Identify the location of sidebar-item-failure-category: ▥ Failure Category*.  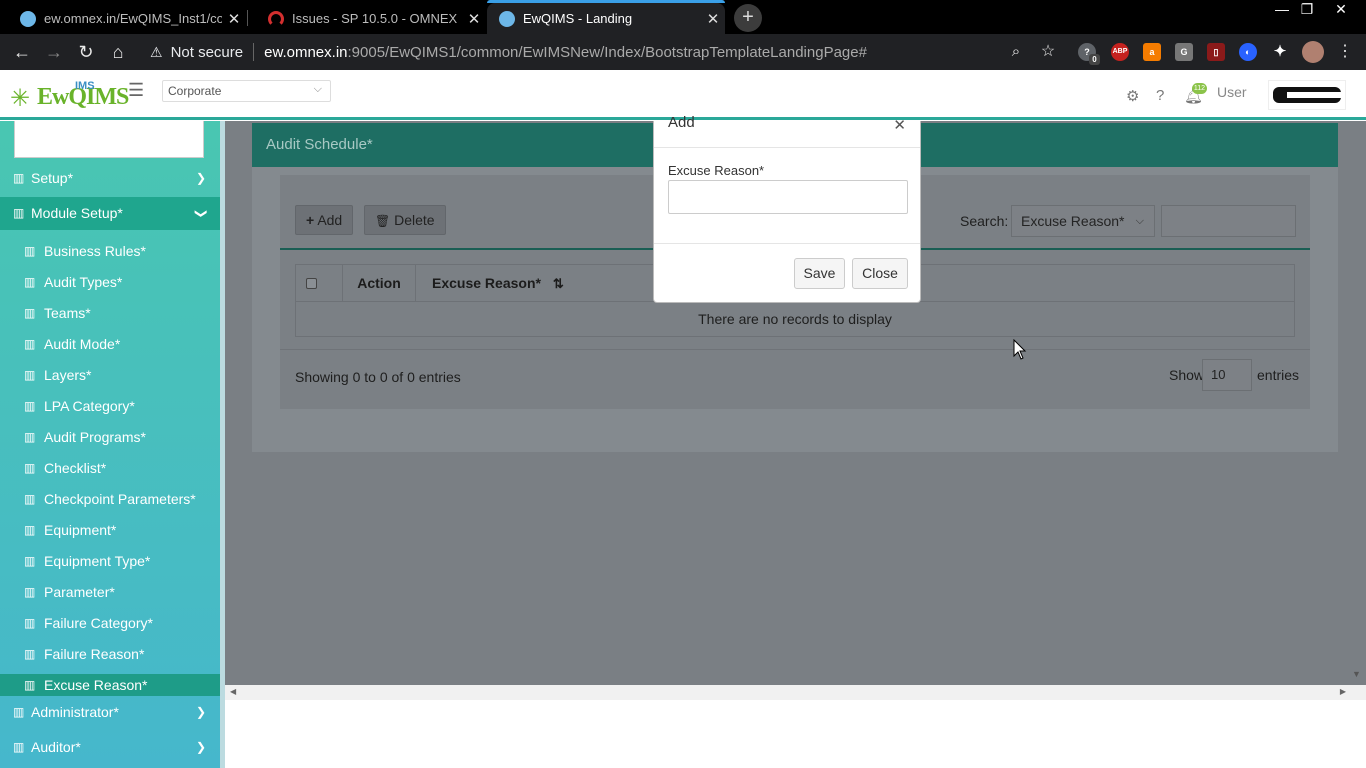
(110, 623).